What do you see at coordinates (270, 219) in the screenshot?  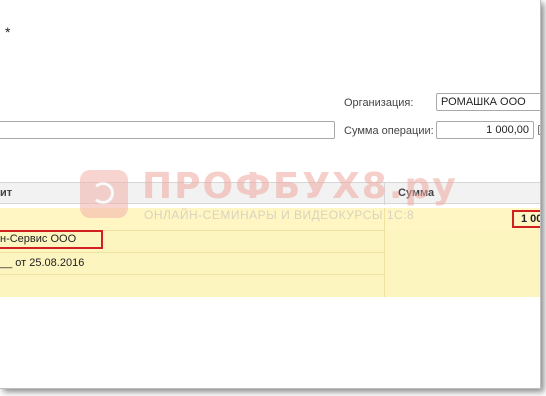 I see `table-row` at bounding box center [270, 219].